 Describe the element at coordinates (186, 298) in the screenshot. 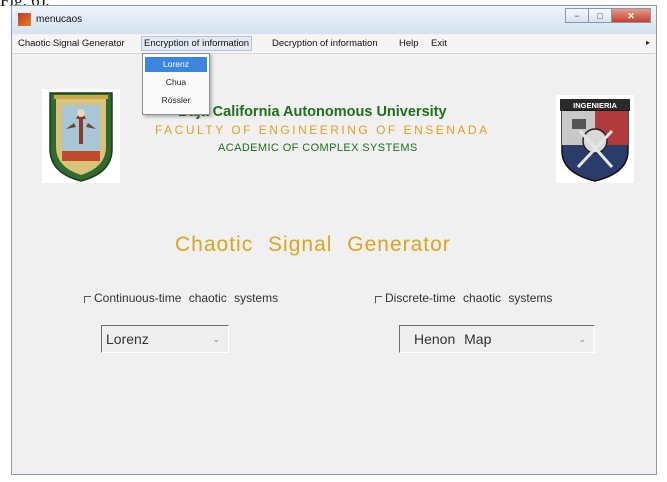

I see `continuous-checkbox-label: Continuous-time chaotic systems` at that location.